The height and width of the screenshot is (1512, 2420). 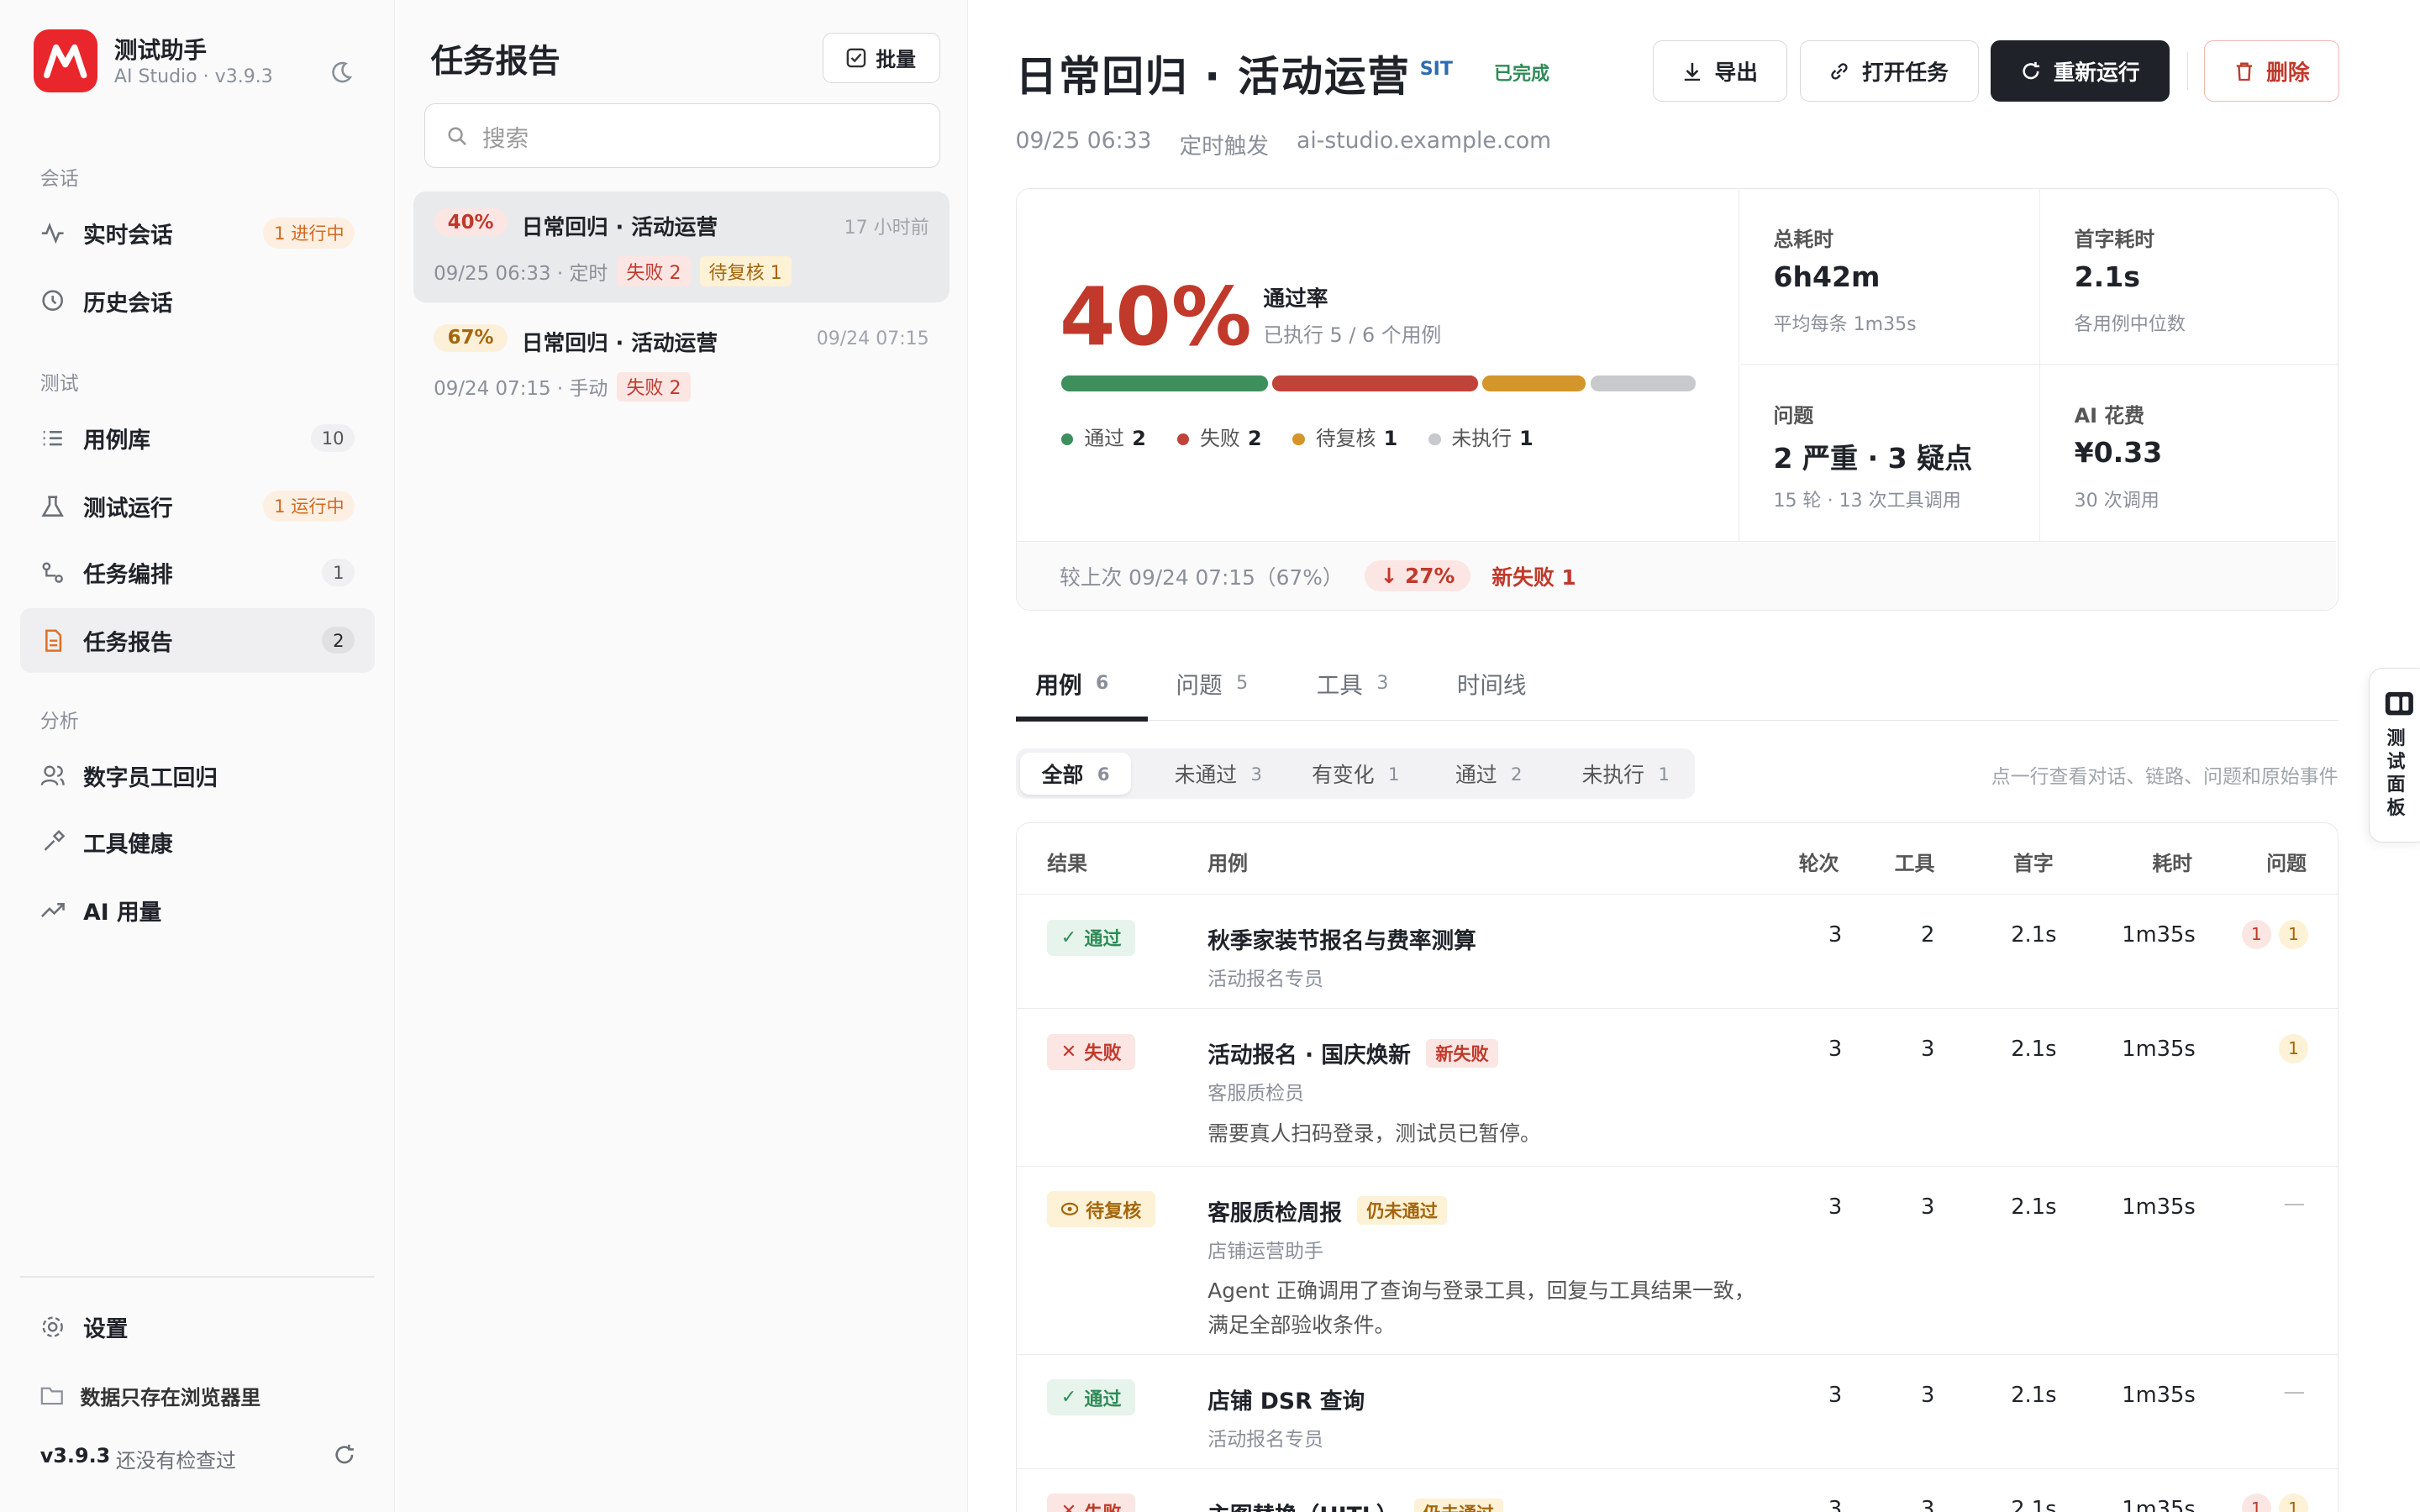 I want to click on issue-counts: 11, so click(x=2274, y=934).